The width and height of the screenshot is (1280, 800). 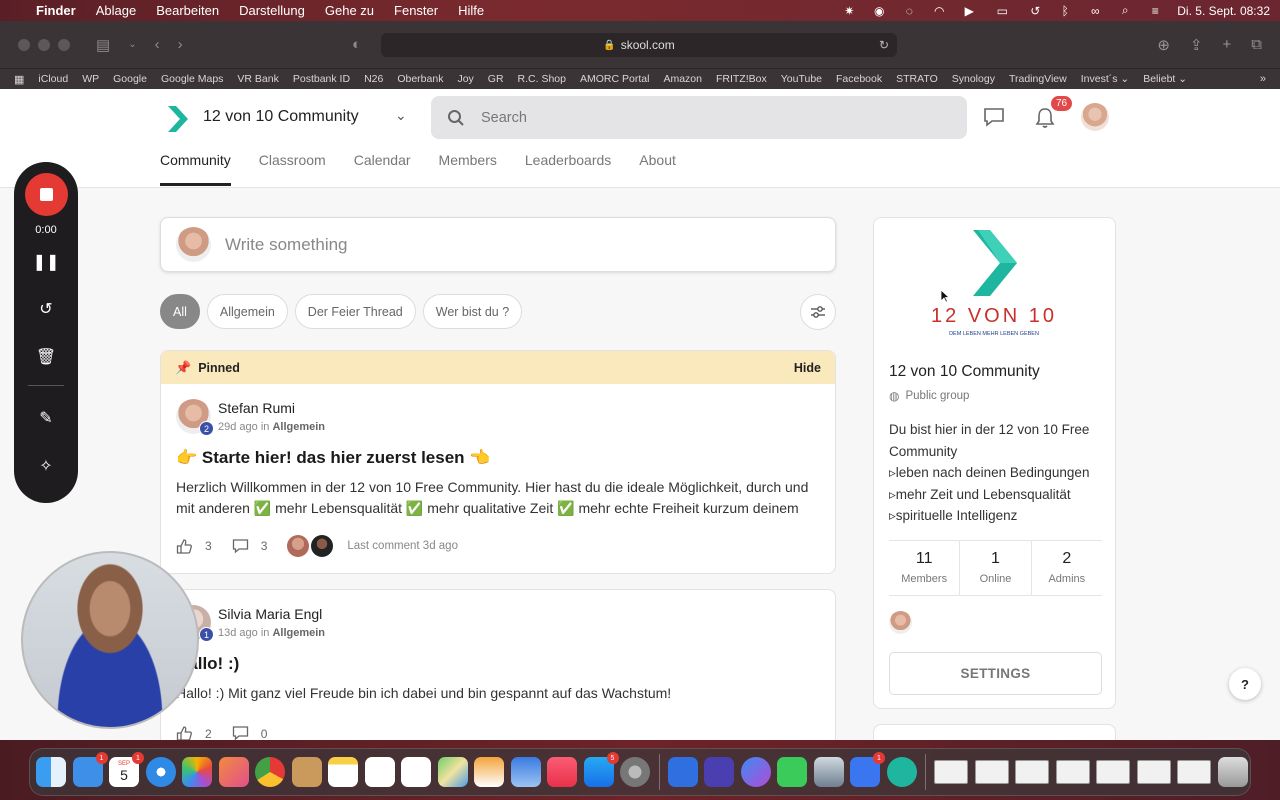 I want to click on screen-recorder-icon: ◉, so click(x=879, y=11).